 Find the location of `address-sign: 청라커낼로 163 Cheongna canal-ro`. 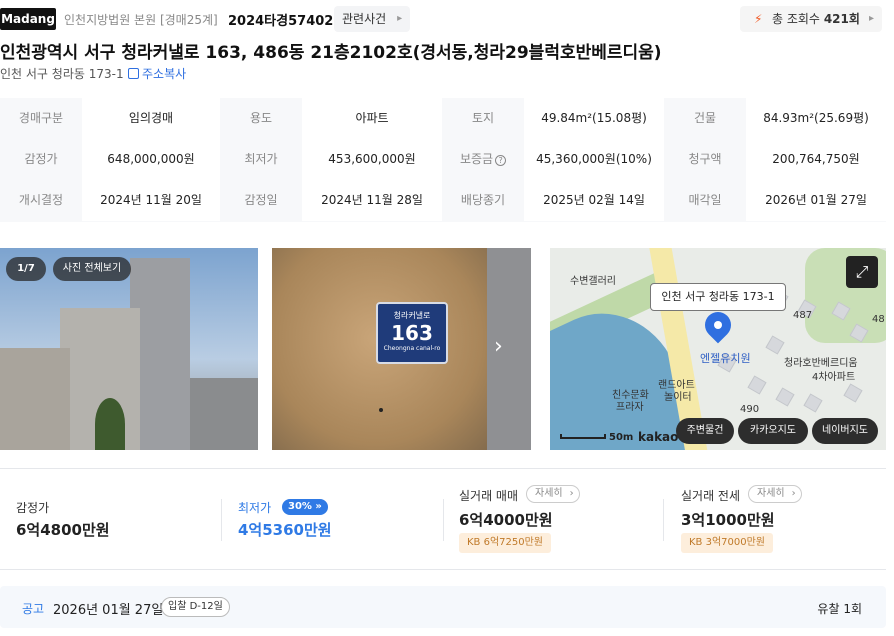

address-sign: 청라커낼로 163 Cheongna canal-ro is located at coordinates (412, 333).